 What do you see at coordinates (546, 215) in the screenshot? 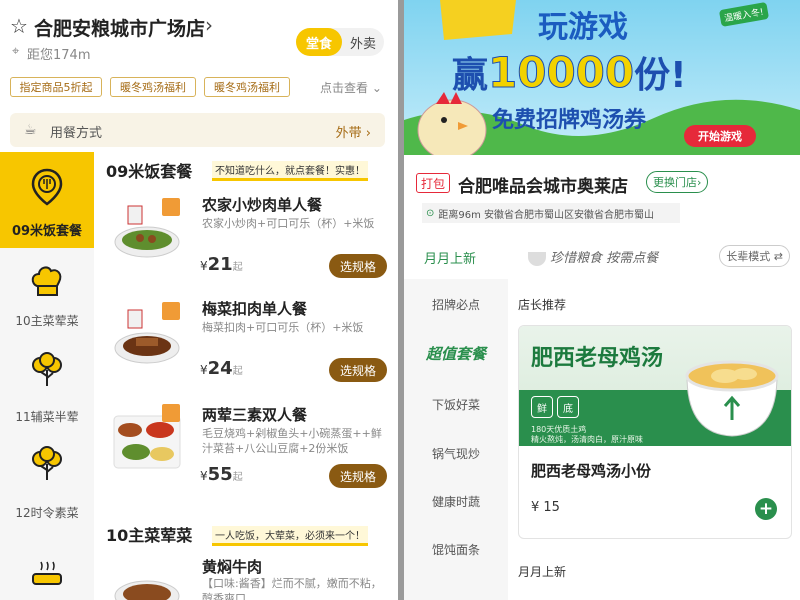
I see `store-address-text: 距离96m 安徽省合肥市蜀山区安徽省合肥市蜀山` at bounding box center [546, 215].